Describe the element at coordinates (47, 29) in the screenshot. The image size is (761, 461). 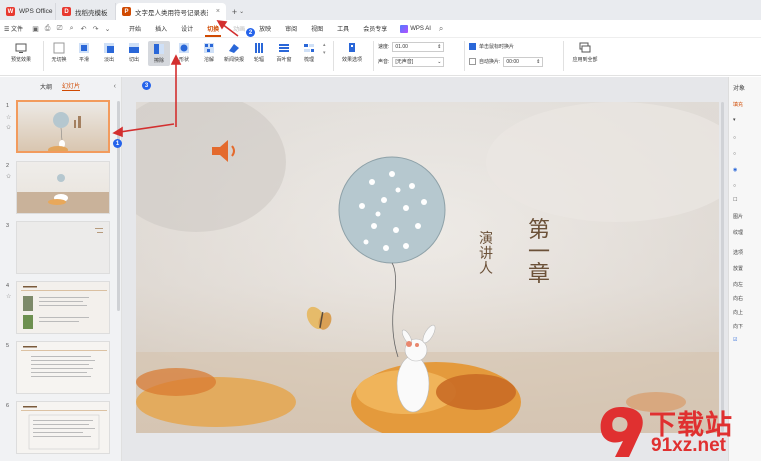
I see `export-icon: ⎙` at that location.